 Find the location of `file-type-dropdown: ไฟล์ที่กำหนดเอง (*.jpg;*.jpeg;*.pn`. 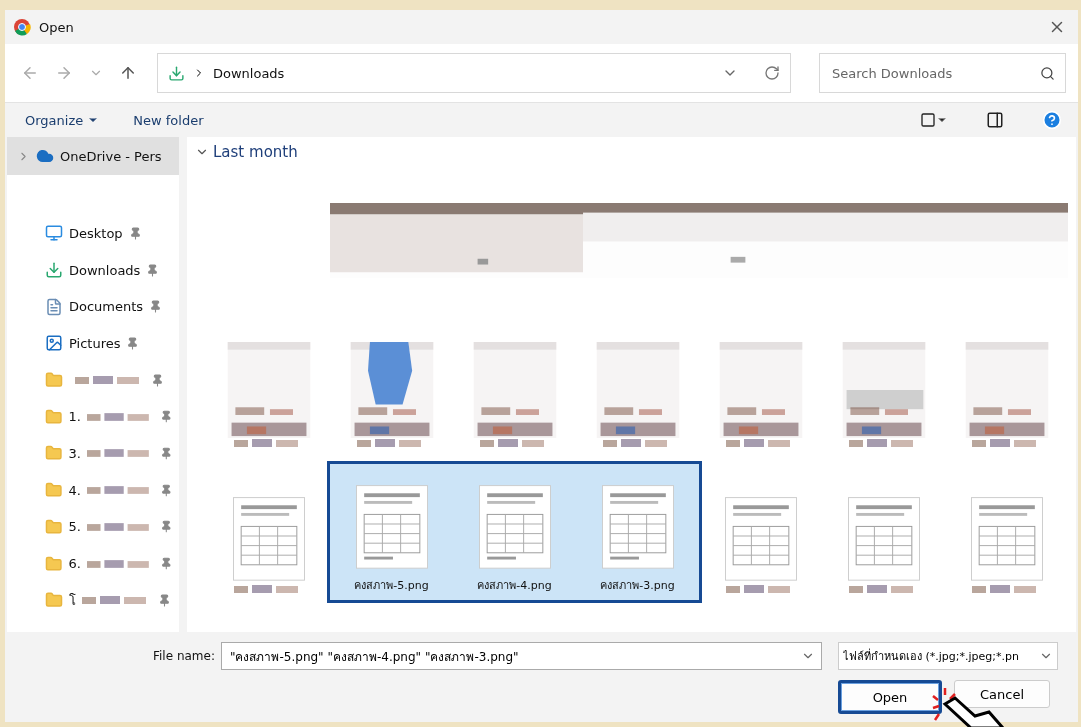

file-type-dropdown: ไฟล์ที่กำหนดเอง (*.jpg;*.jpeg;*.pn is located at coordinates (948, 656).